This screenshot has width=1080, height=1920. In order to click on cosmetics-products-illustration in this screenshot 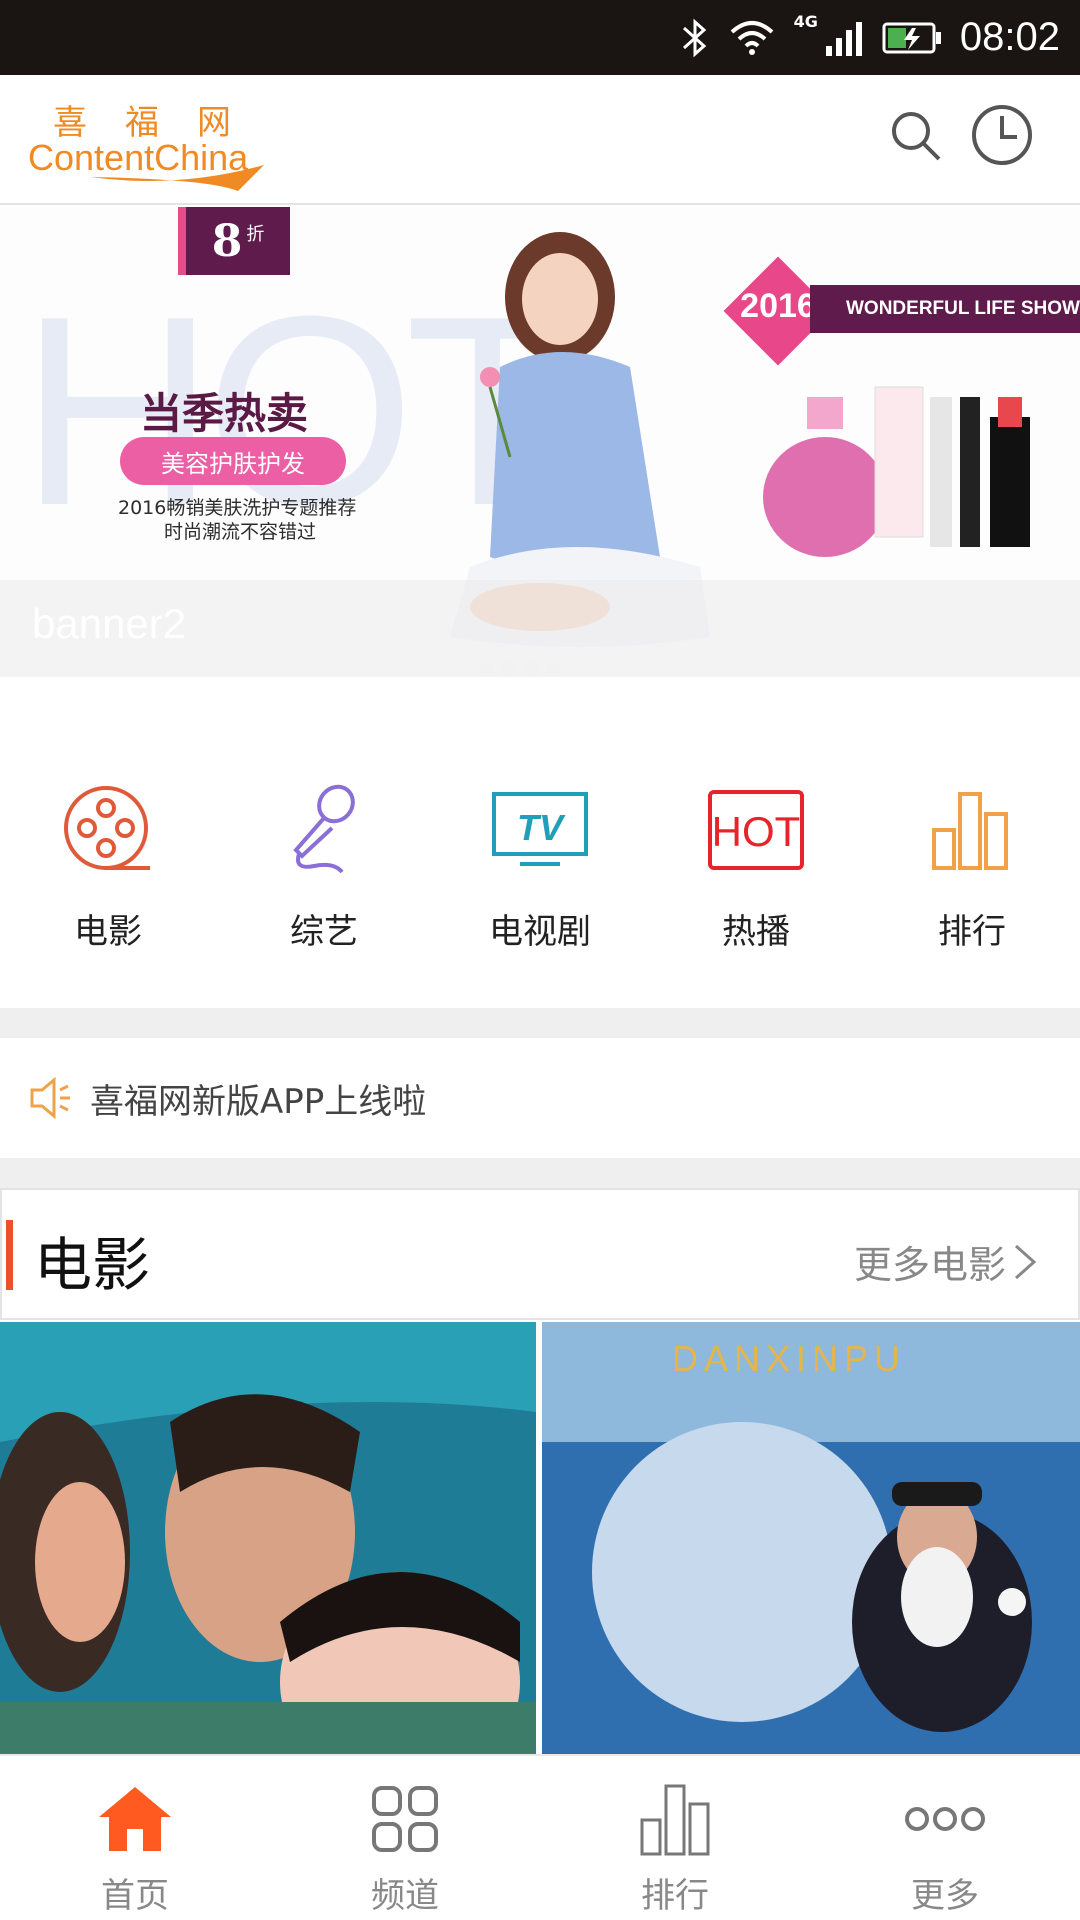, I will do `click(896, 471)`.